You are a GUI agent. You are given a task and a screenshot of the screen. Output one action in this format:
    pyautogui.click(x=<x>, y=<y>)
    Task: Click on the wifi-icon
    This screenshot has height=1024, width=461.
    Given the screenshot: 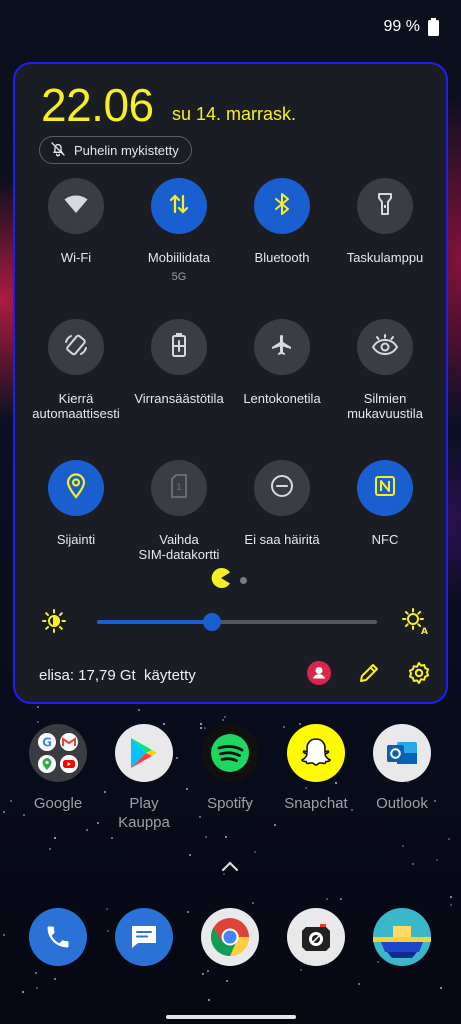 What is the action you would take?
    pyautogui.click(x=76, y=206)
    